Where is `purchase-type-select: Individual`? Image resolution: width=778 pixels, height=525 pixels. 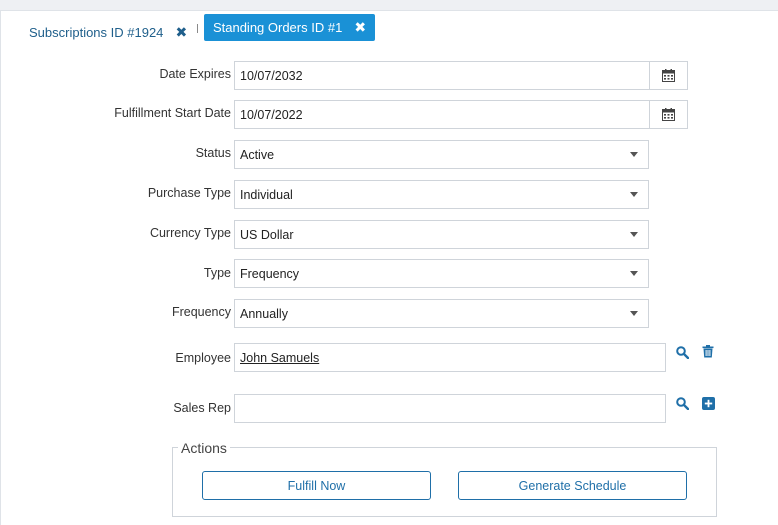
purchase-type-select: Individual is located at coordinates (441, 194).